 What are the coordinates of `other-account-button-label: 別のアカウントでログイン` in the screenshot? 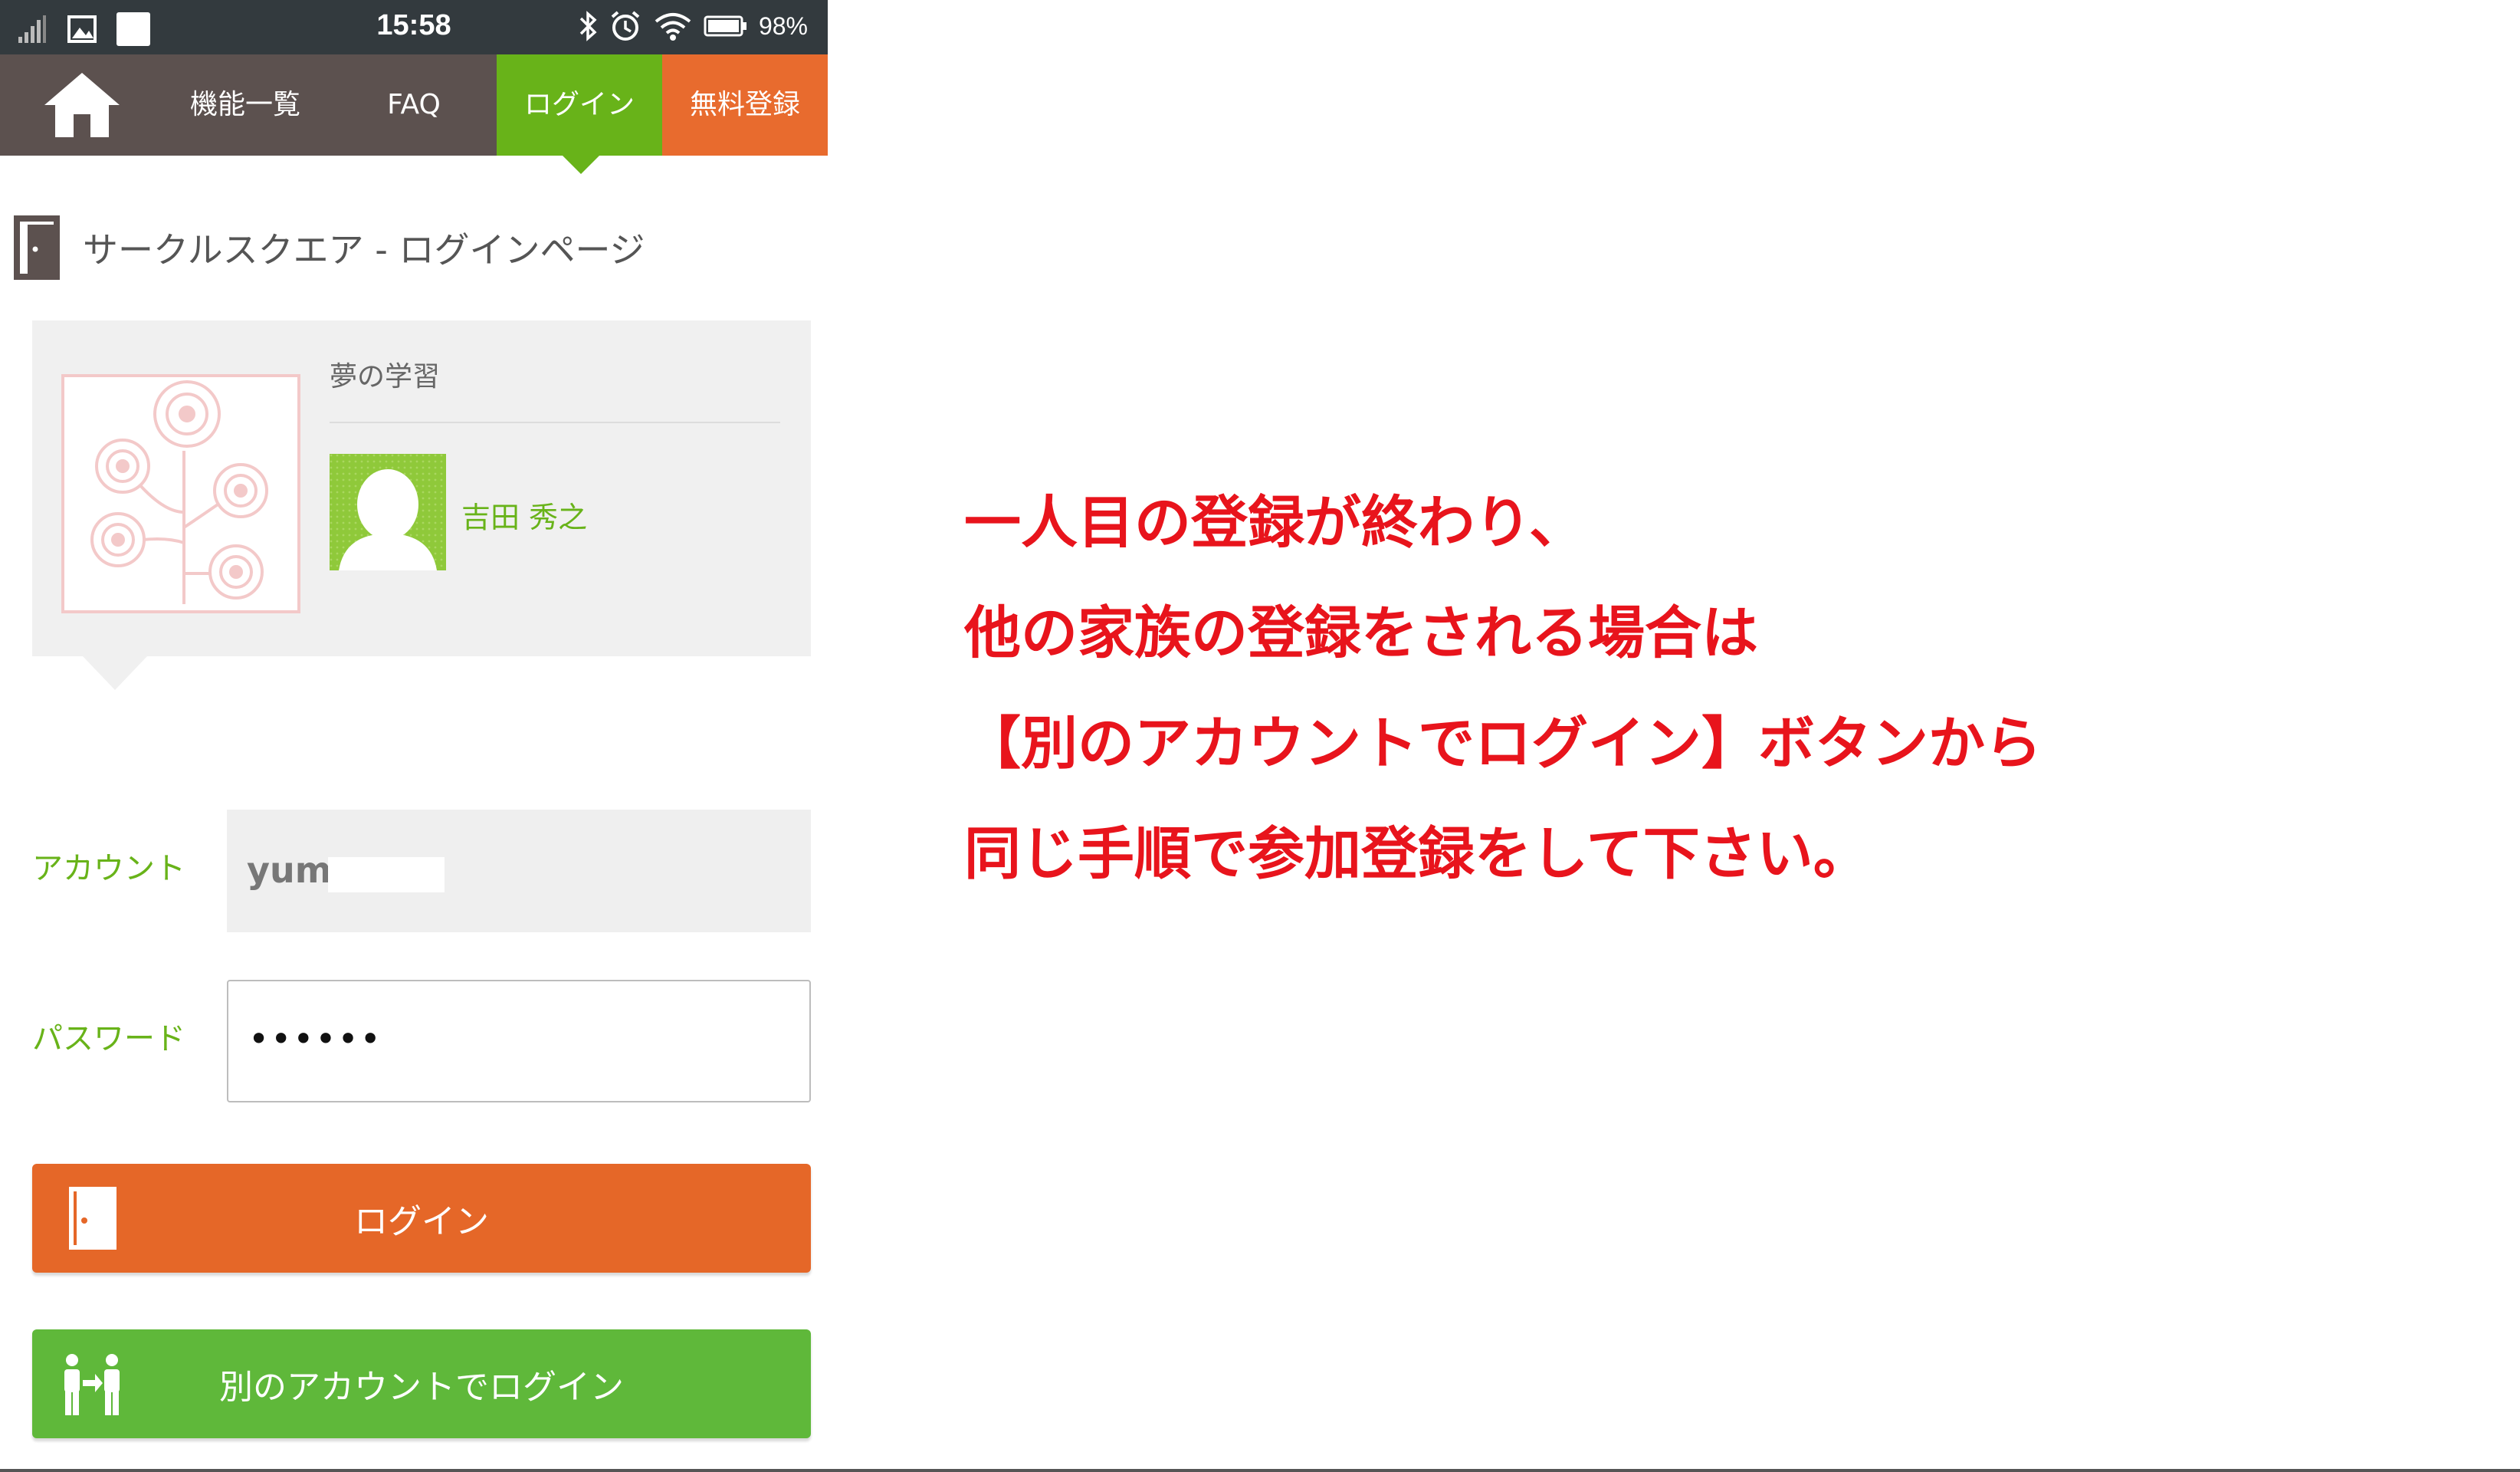 It's located at (421, 1388).